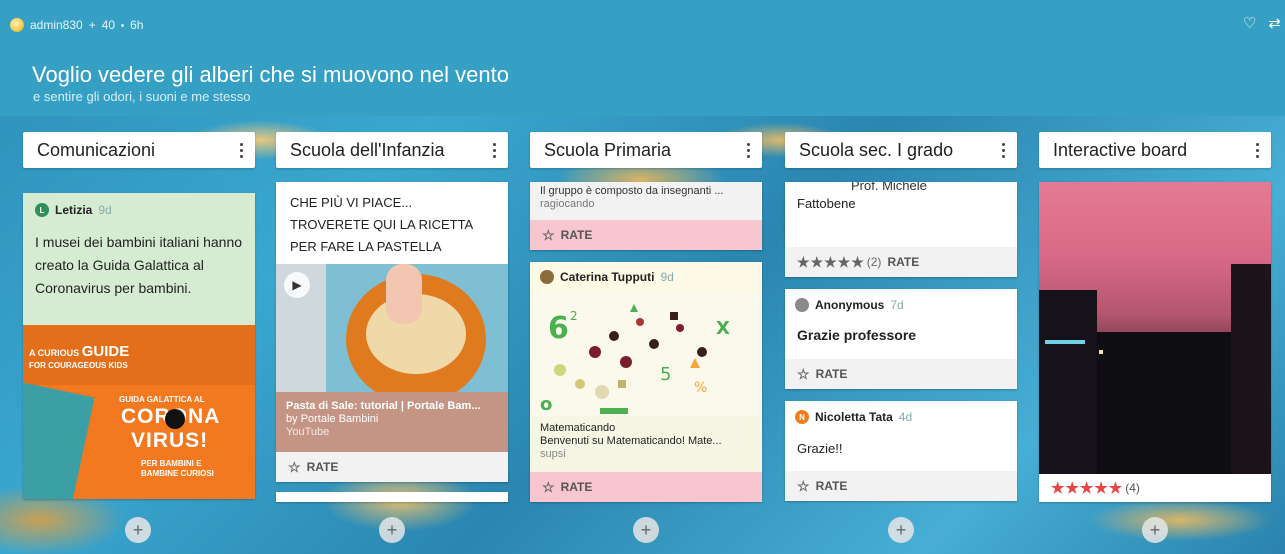  I want to click on post-card: ★★★★★ (4), so click(1155, 342).